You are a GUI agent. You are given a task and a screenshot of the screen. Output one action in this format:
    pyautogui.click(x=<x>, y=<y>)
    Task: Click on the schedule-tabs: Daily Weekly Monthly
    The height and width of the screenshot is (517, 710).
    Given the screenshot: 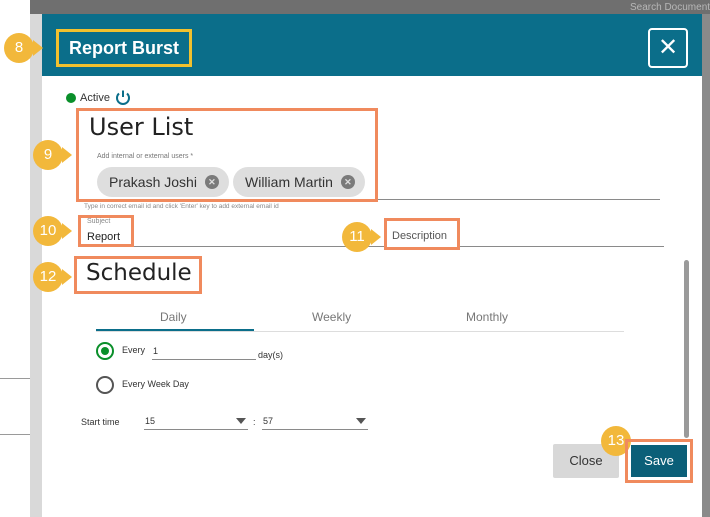 What is the action you would take?
    pyautogui.click(x=360, y=319)
    